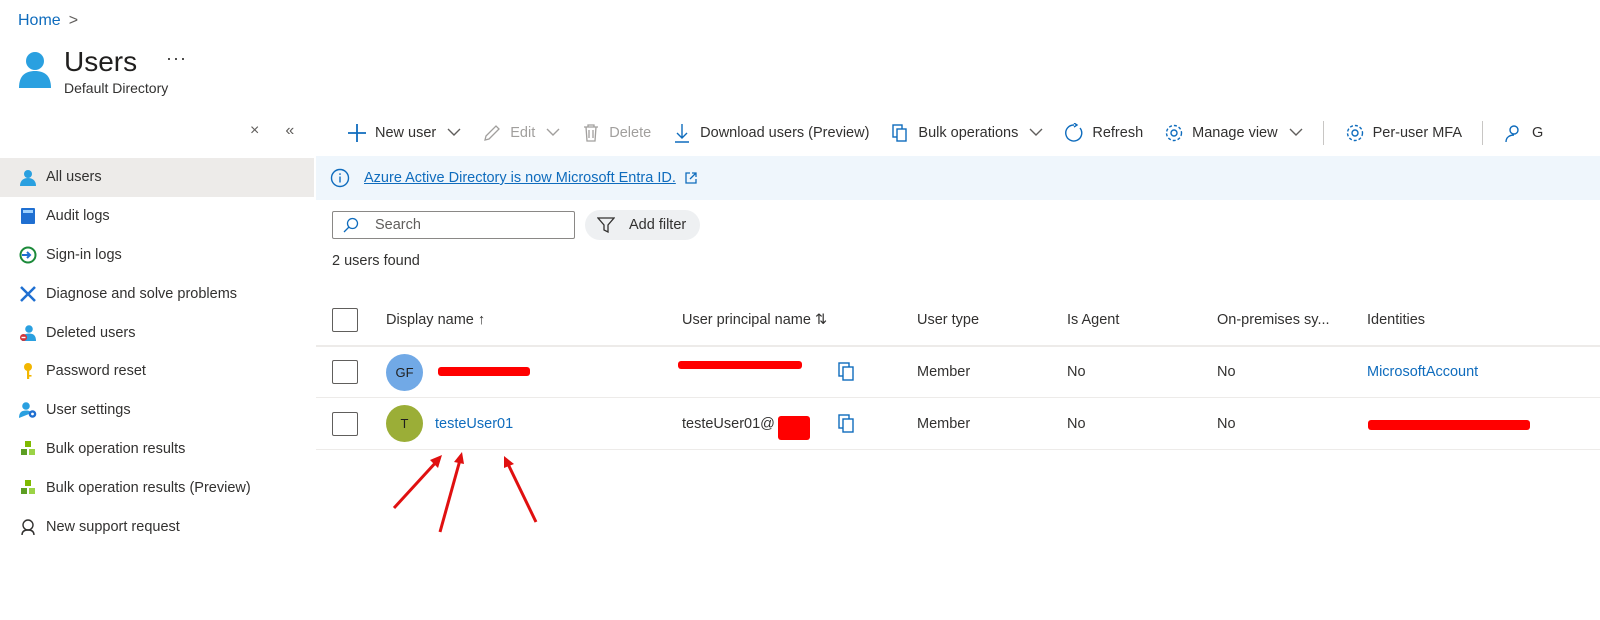  I want to click on users-icon, so click(35, 70).